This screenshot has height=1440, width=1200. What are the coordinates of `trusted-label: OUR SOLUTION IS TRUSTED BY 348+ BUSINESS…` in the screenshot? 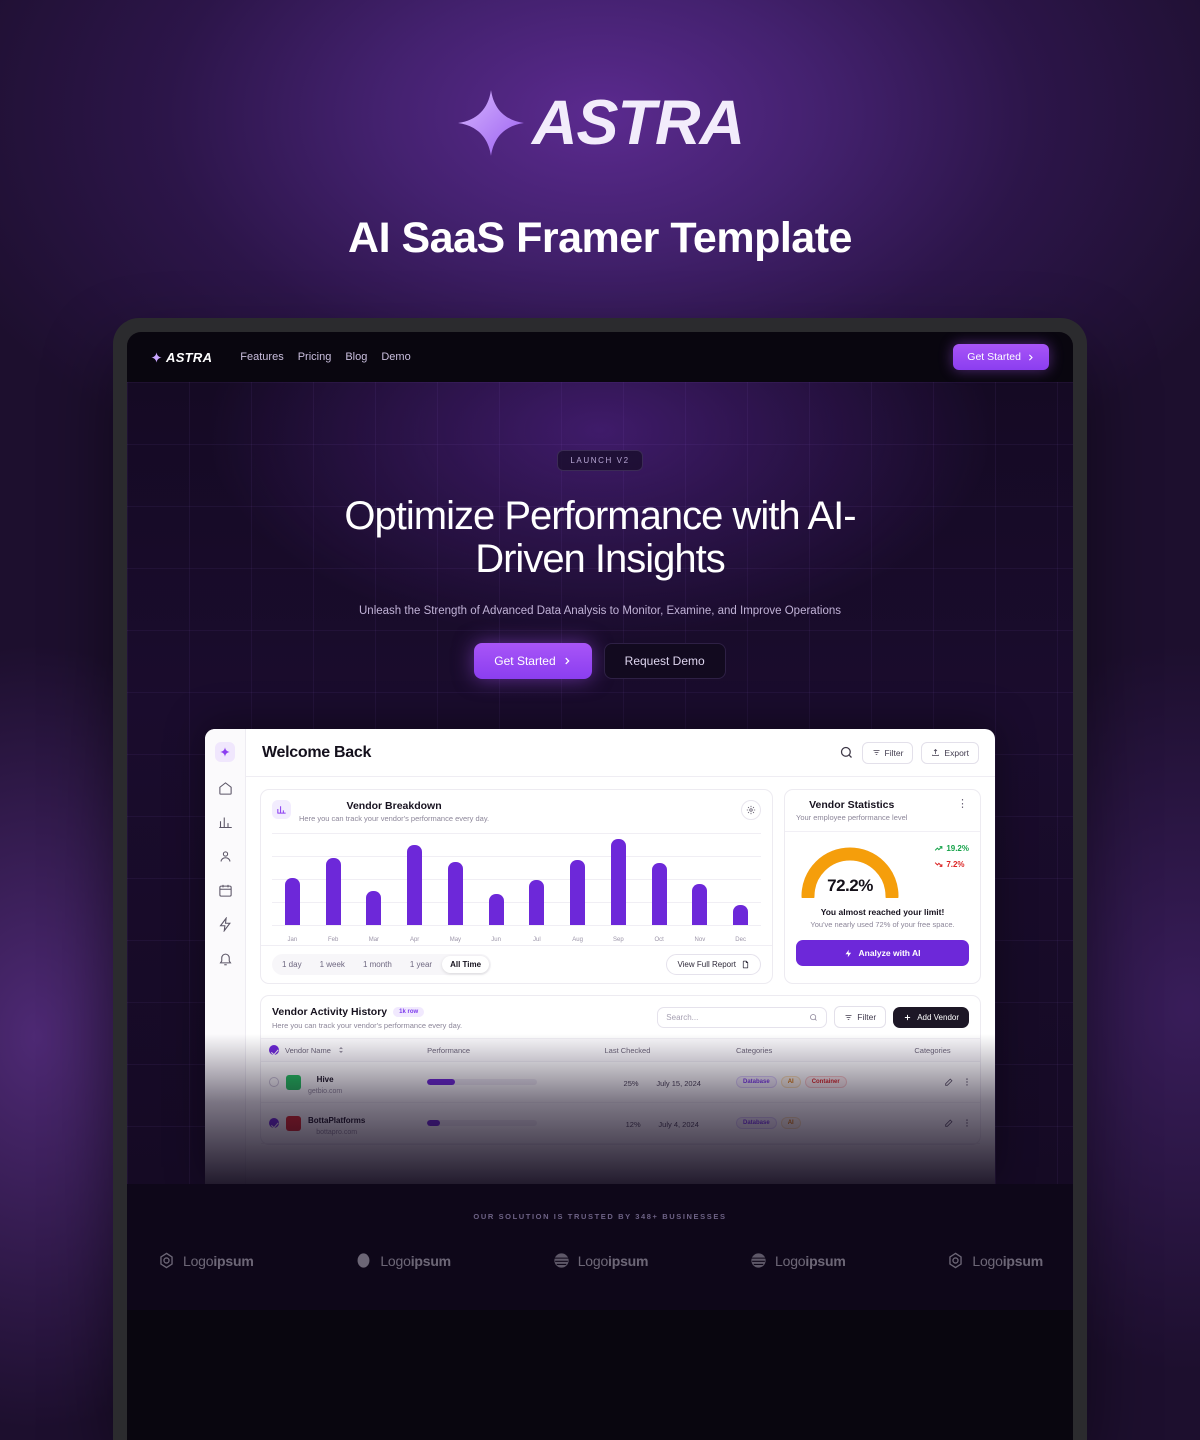 It's located at (600, 1217).